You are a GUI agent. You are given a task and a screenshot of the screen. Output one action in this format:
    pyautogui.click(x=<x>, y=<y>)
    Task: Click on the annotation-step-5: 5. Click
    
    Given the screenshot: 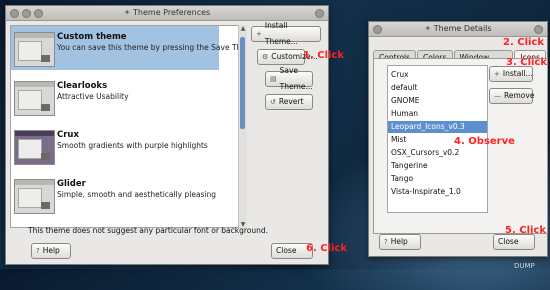 What is the action you would take?
    pyautogui.click(x=526, y=230)
    